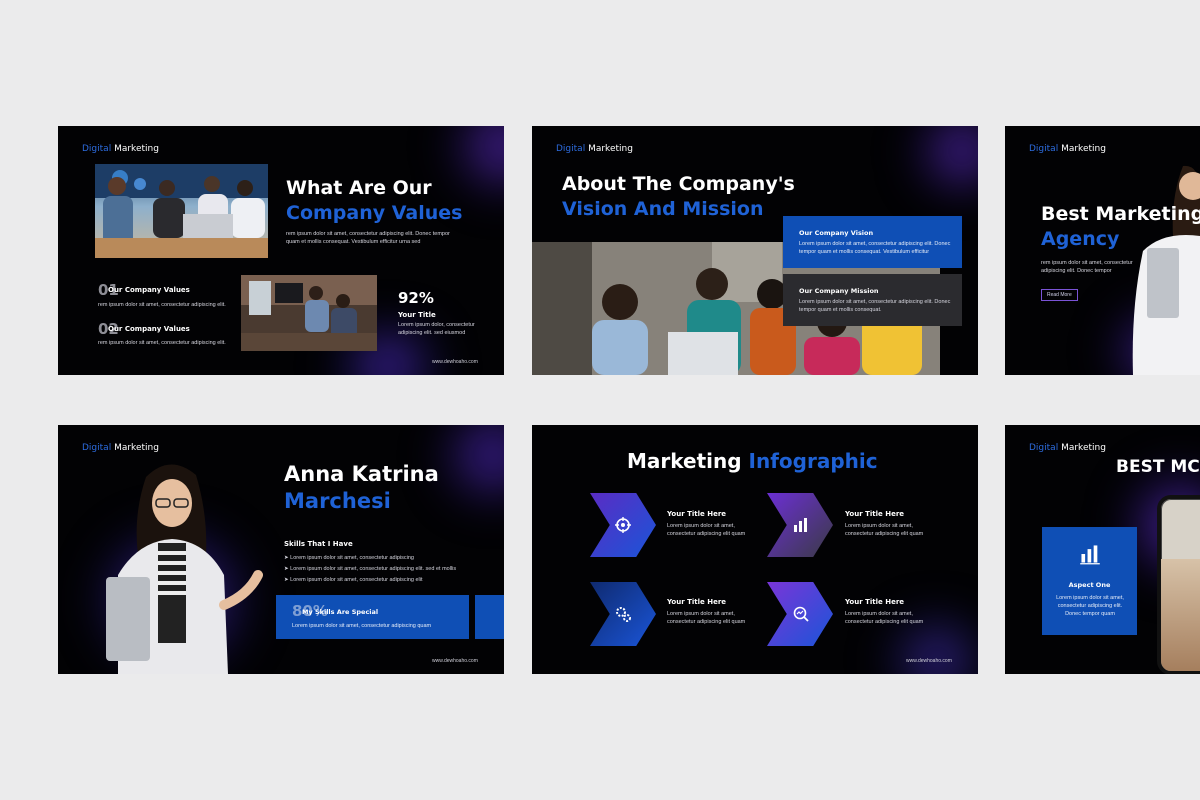  Describe the element at coordinates (1180, 615) in the screenshot. I see `phone-screen-photo` at that location.